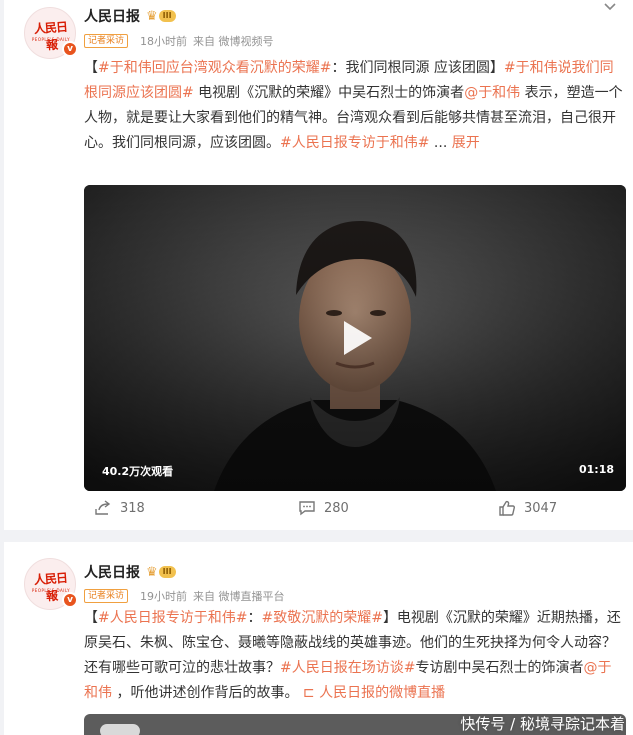  Describe the element at coordinates (120, 729) in the screenshot. I see `video-label` at that location.